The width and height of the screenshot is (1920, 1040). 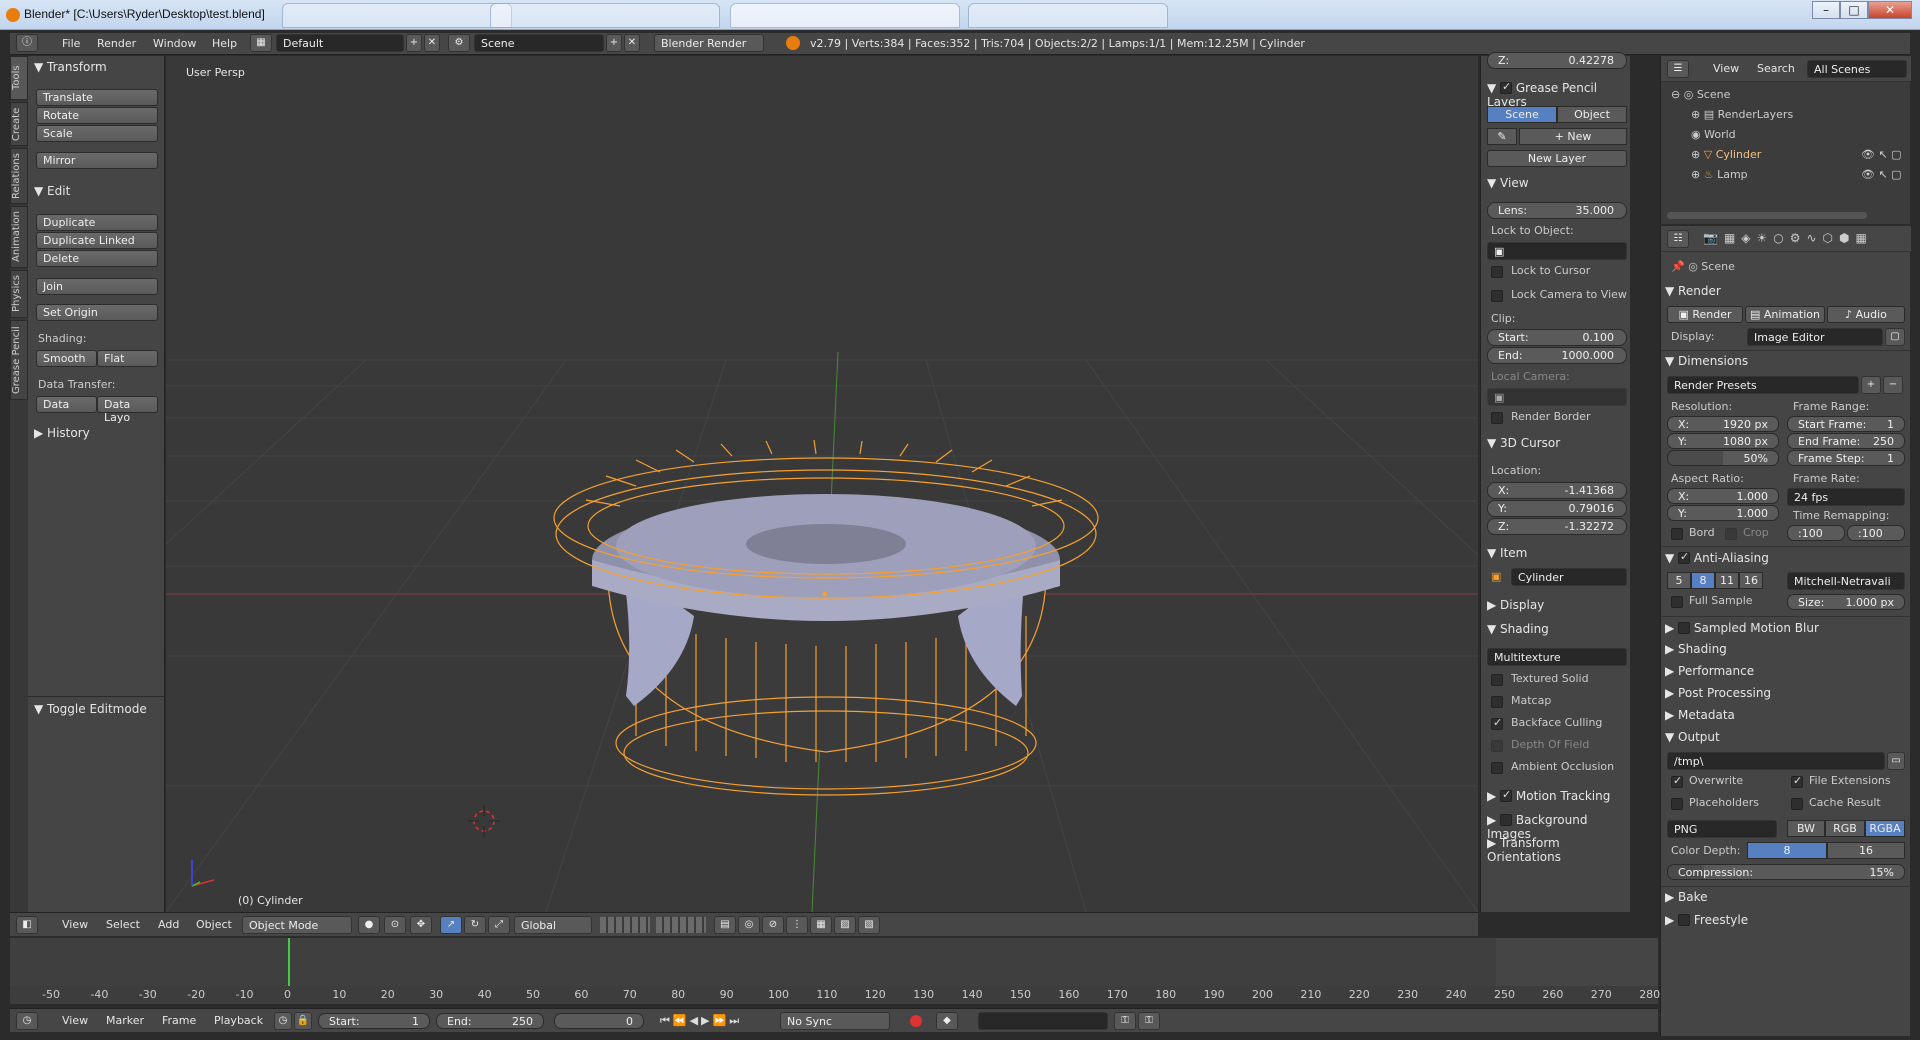 What do you see at coordinates (1826, 10) in the screenshot?
I see `minimize-button: –` at bounding box center [1826, 10].